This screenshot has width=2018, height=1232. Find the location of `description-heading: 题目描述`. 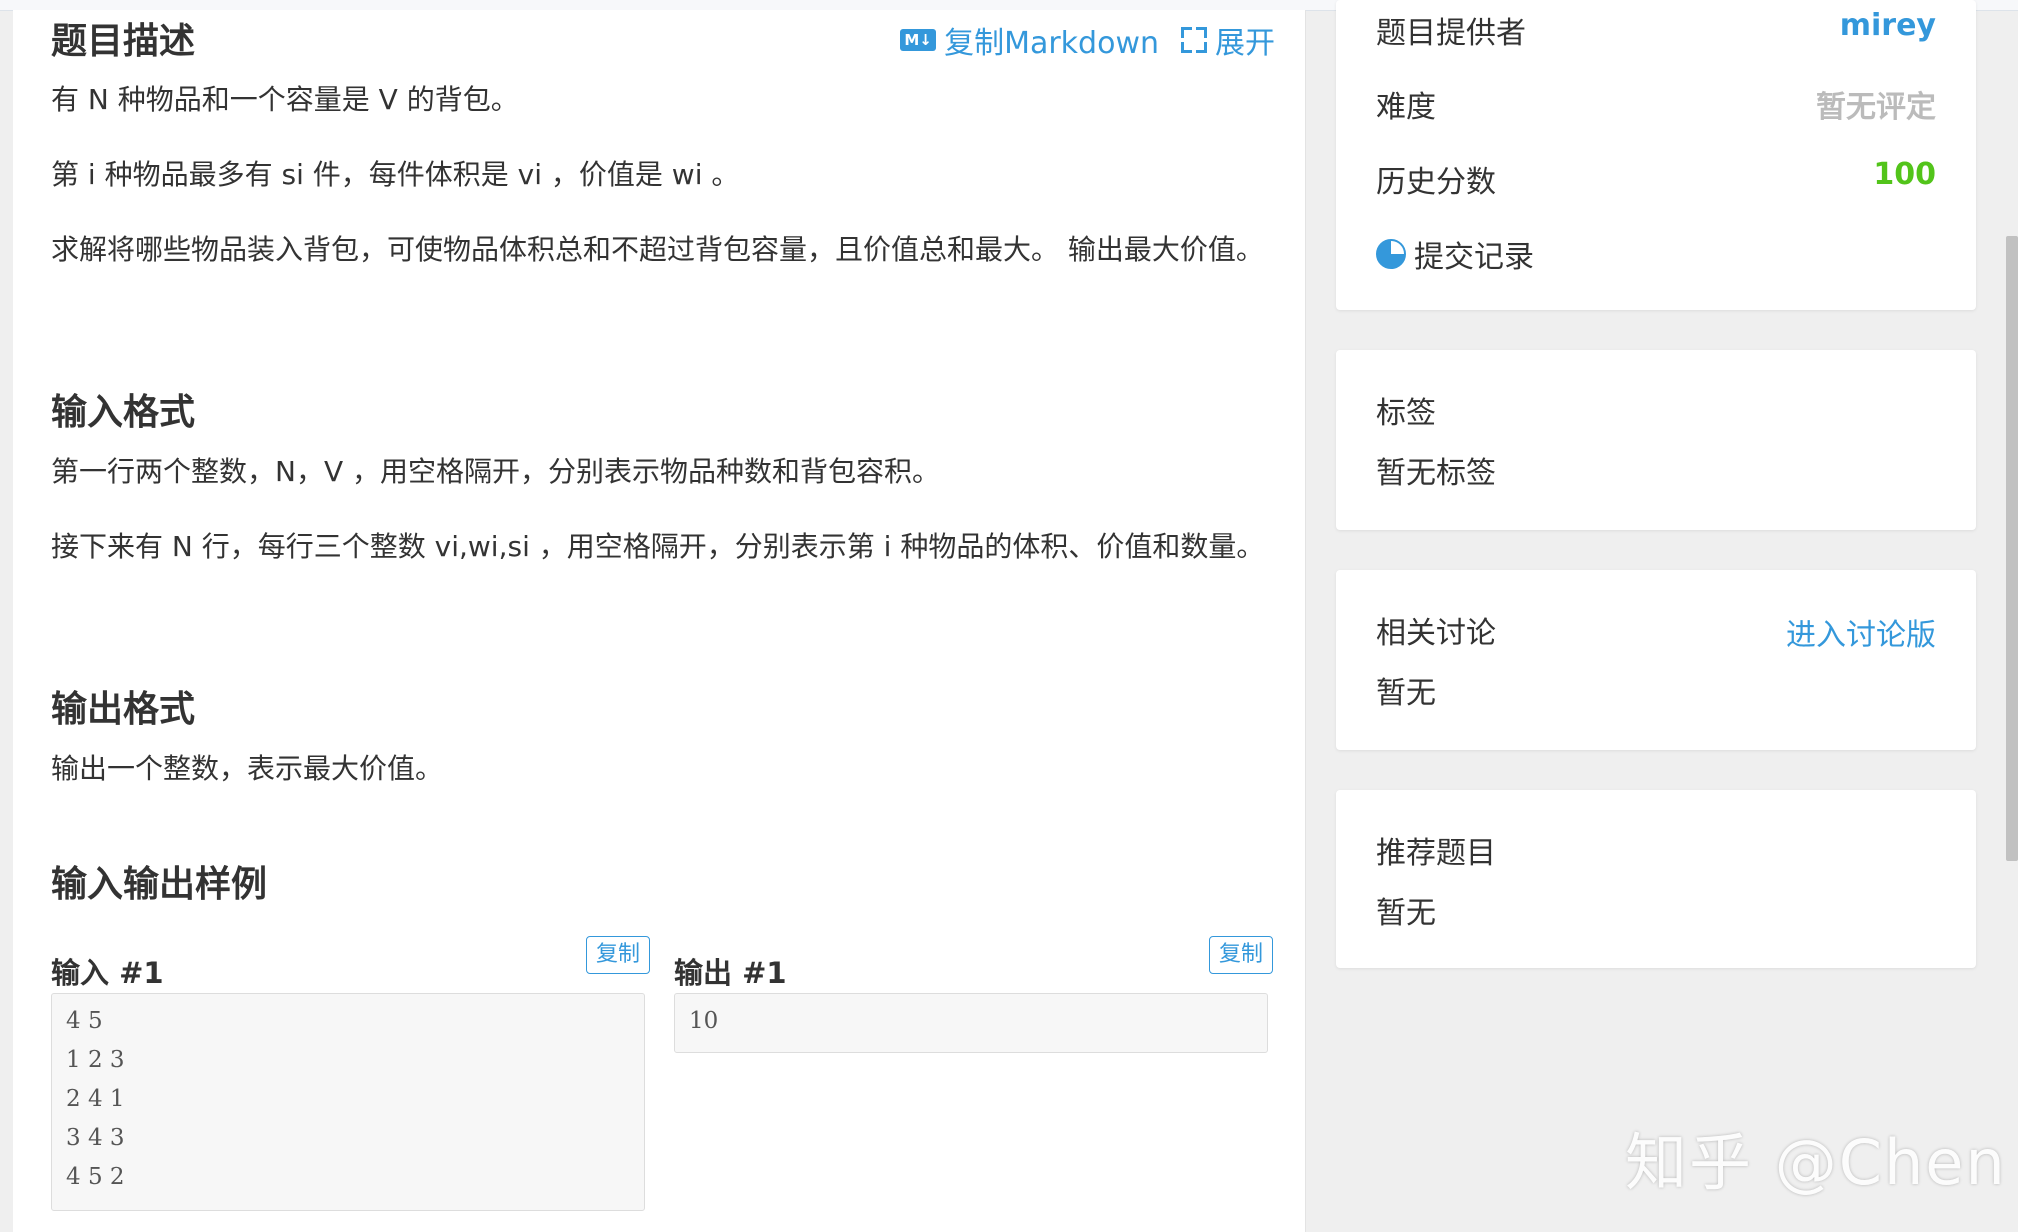

description-heading: 题目描述 is located at coordinates (123, 41).